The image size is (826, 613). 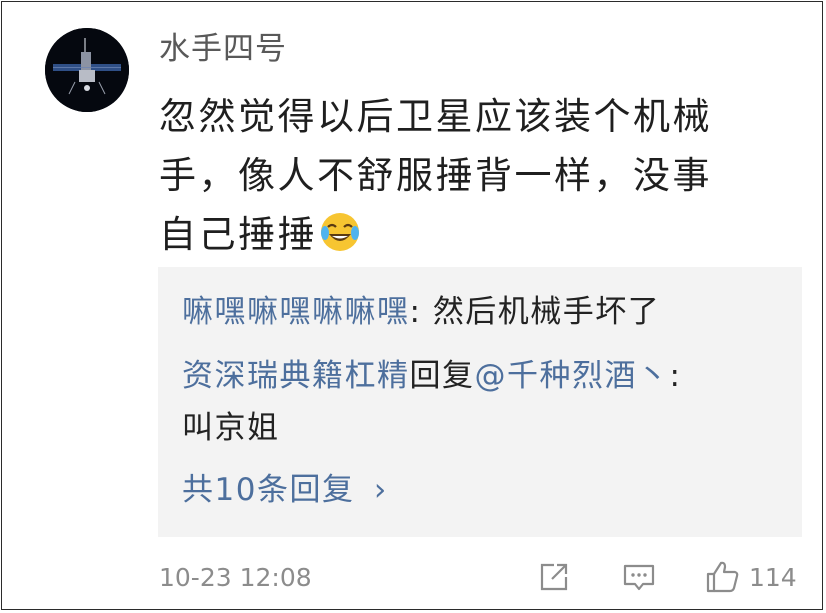 What do you see at coordinates (223, 49) in the screenshot?
I see `username: 水手四号` at bounding box center [223, 49].